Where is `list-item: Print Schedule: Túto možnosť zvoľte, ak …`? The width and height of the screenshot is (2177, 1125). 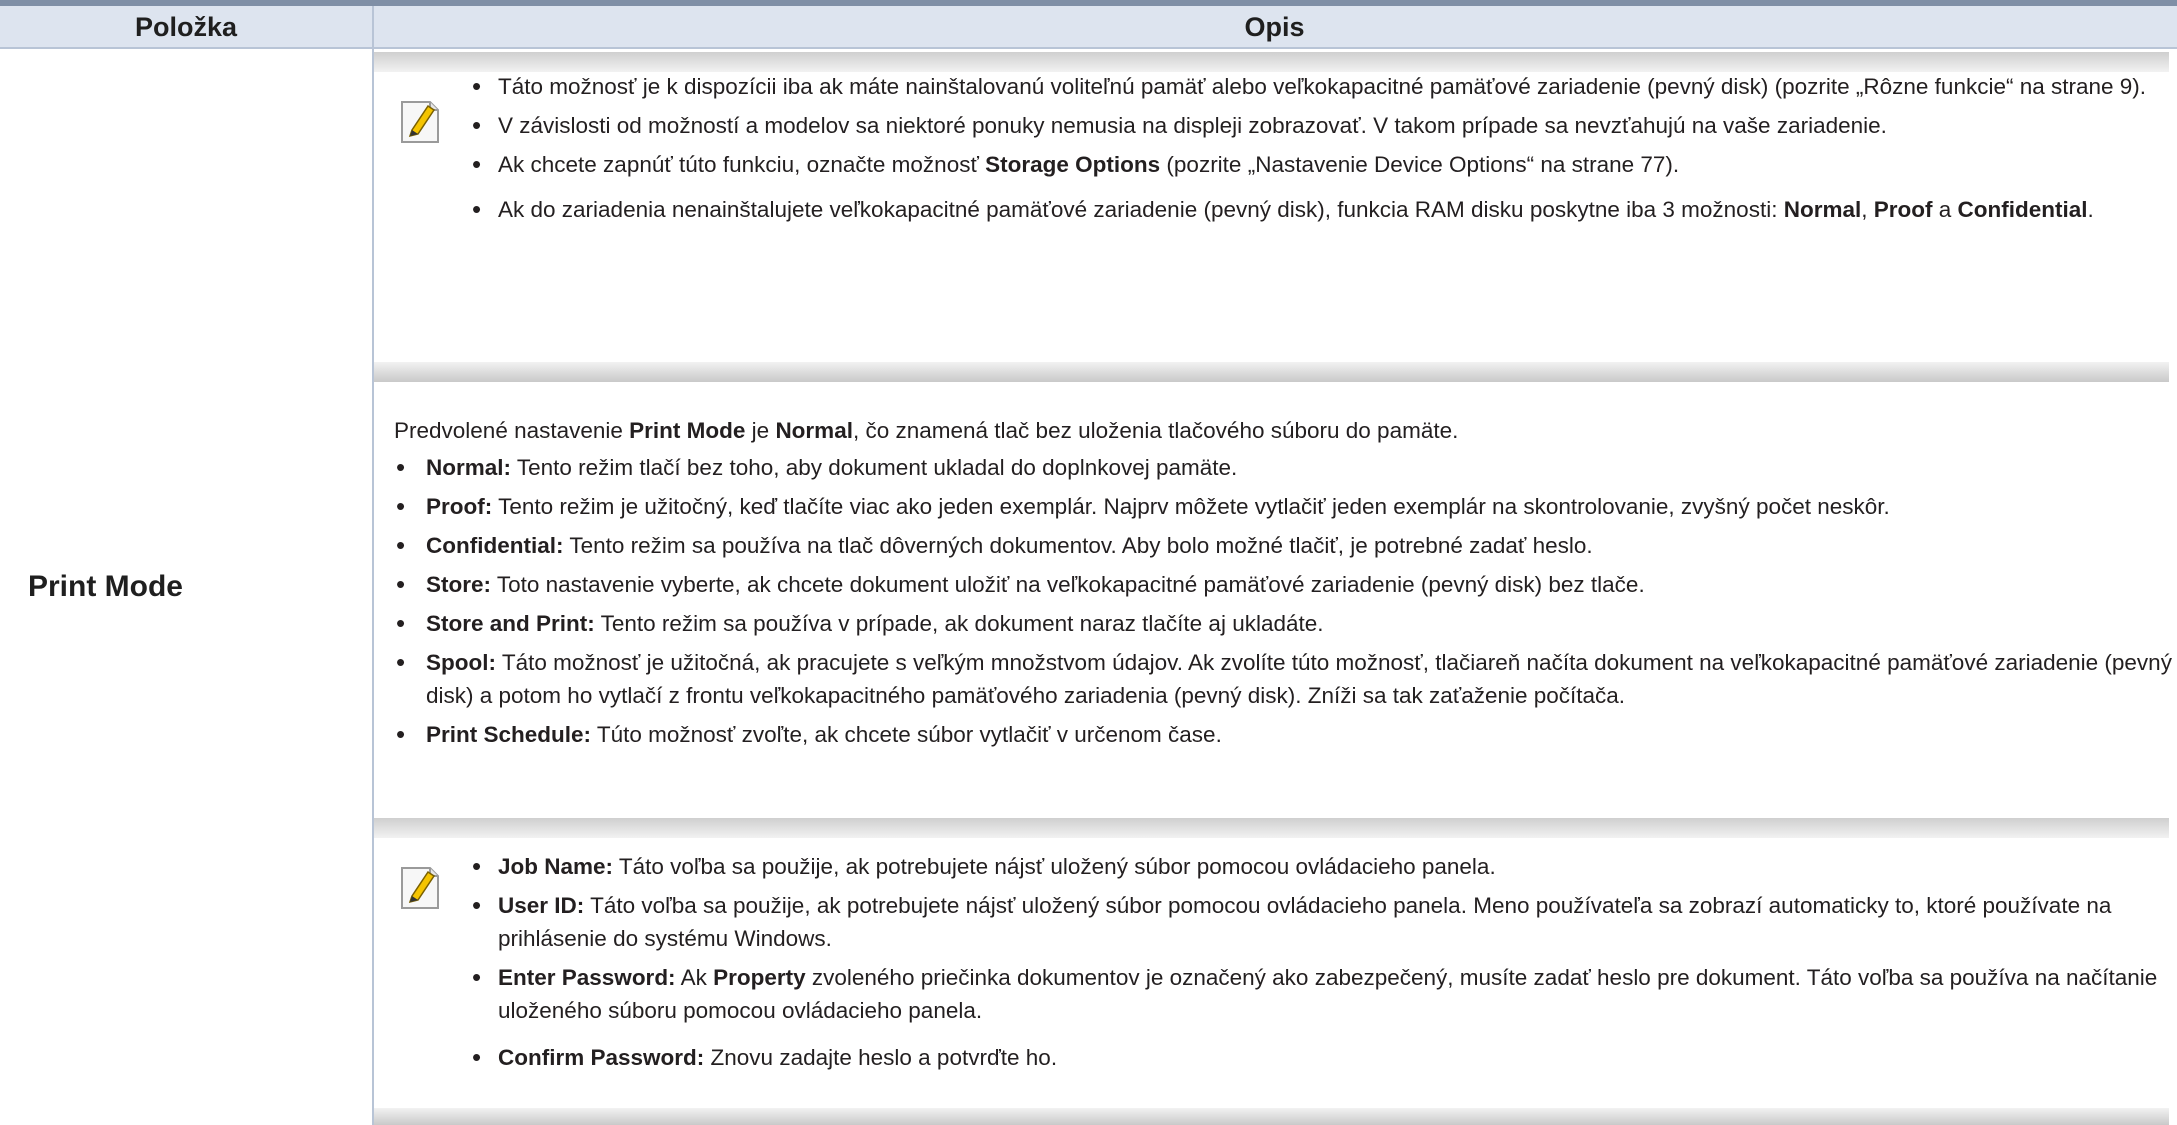
list-item: Print Schedule: Túto možnosť zvoľte, ak … is located at coordinates (1284, 734).